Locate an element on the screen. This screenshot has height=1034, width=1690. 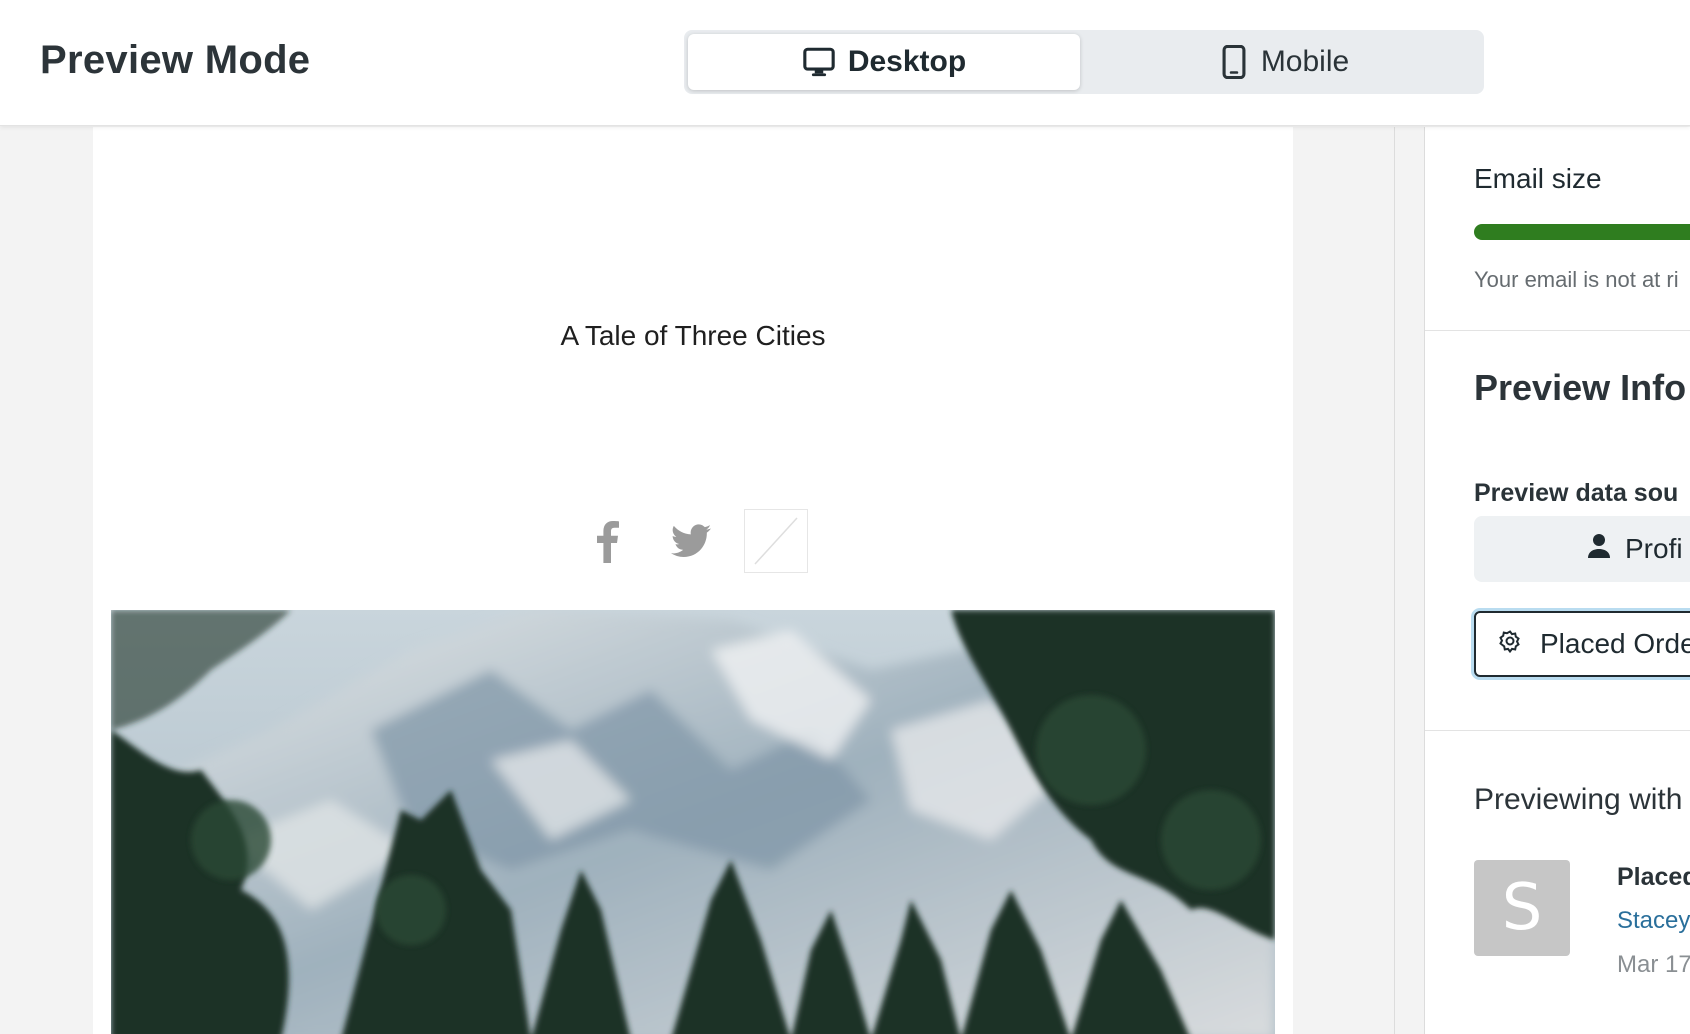
event-select: Placed Orde is located at coordinates (1582, 644).